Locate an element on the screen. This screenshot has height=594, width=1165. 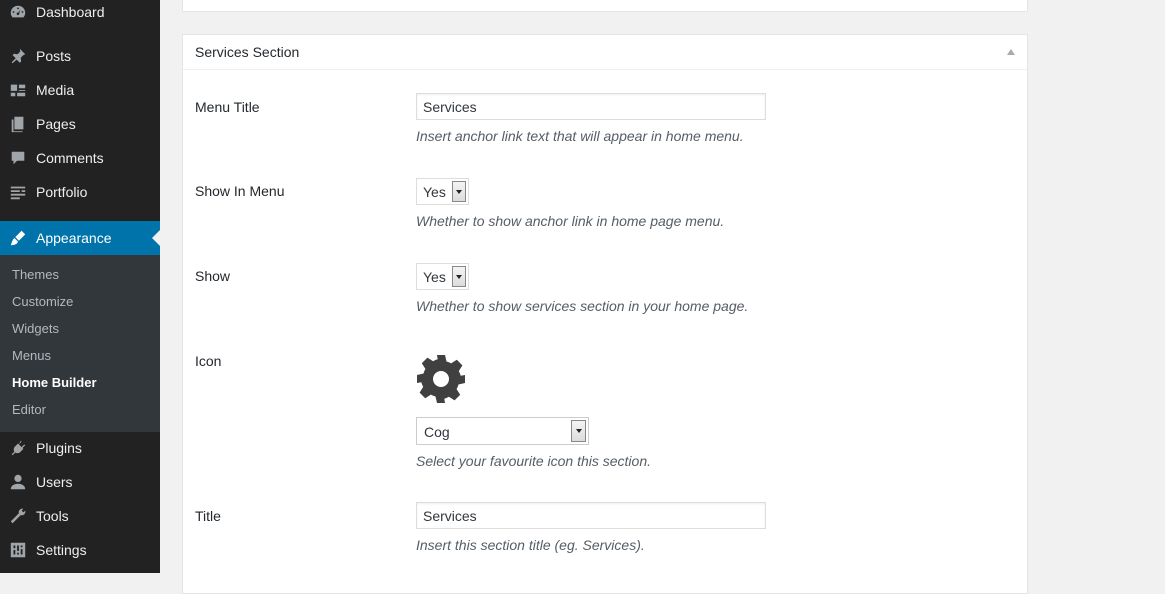
title-input is located at coordinates (591, 515).